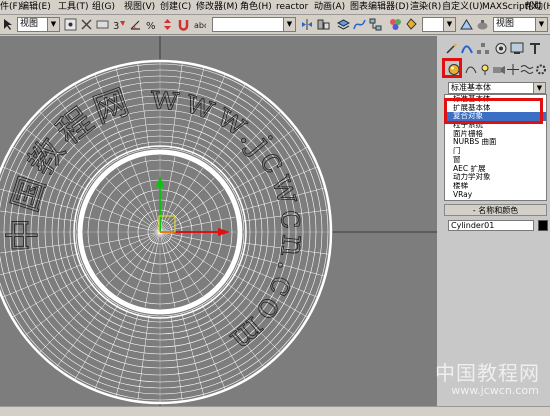 This screenshot has height=416, width=550. I want to click on menu-character: 角色(H), so click(256, 7).